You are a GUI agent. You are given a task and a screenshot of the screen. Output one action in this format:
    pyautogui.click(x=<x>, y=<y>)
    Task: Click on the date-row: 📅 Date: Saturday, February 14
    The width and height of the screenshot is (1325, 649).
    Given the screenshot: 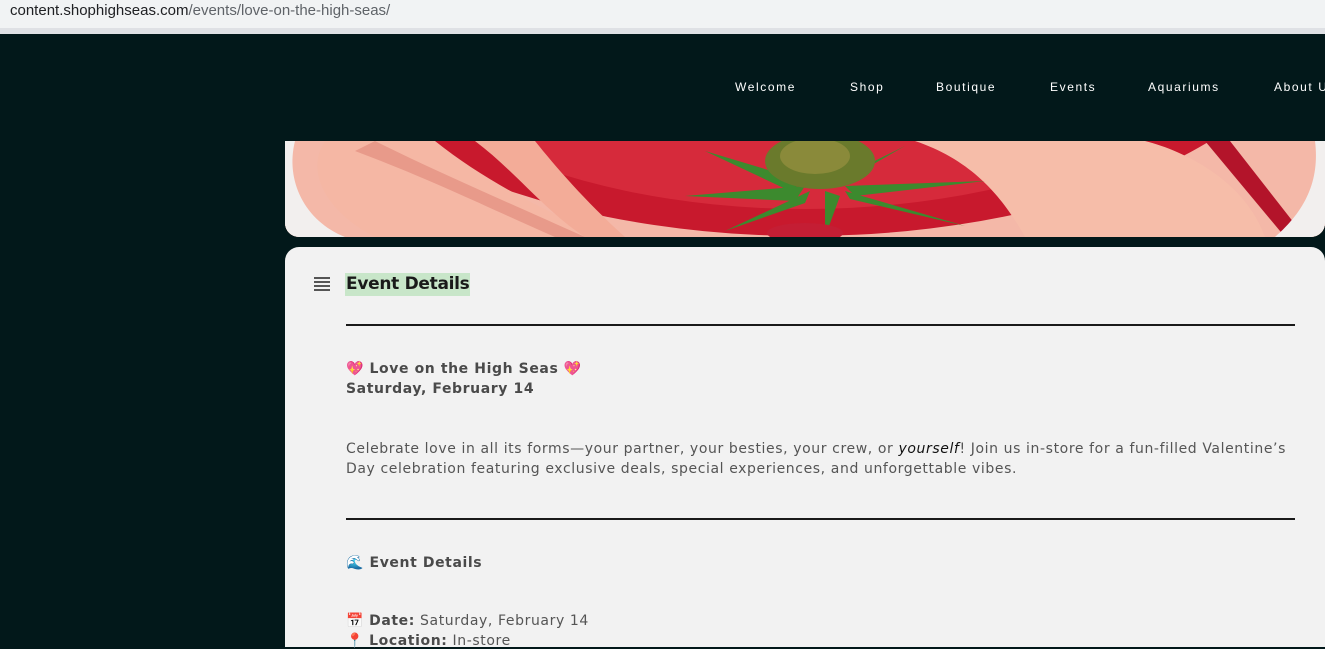 What is the action you would take?
    pyautogui.click(x=467, y=621)
    